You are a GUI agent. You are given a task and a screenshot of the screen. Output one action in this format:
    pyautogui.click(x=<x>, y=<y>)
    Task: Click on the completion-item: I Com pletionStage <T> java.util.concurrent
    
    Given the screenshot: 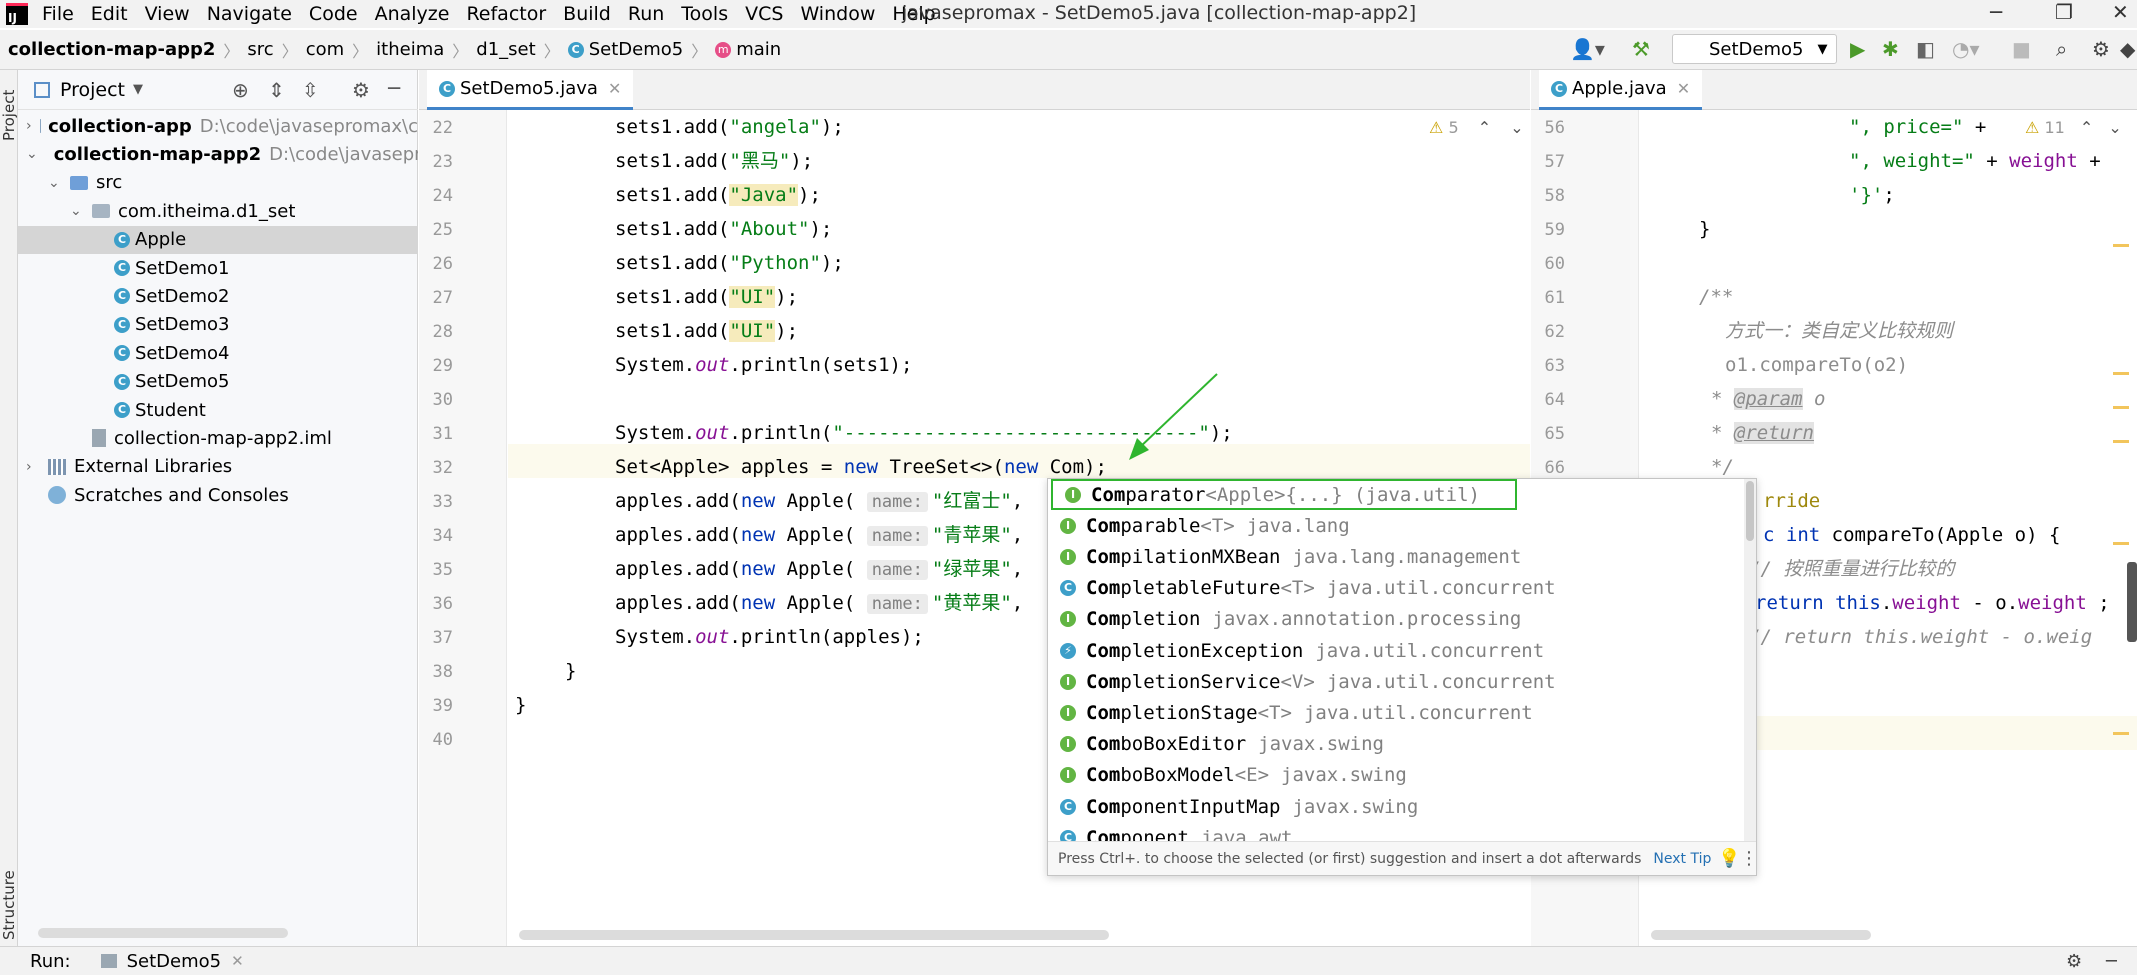 What is the action you would take?
    pyautogui.click(x=1393, y=712)
    